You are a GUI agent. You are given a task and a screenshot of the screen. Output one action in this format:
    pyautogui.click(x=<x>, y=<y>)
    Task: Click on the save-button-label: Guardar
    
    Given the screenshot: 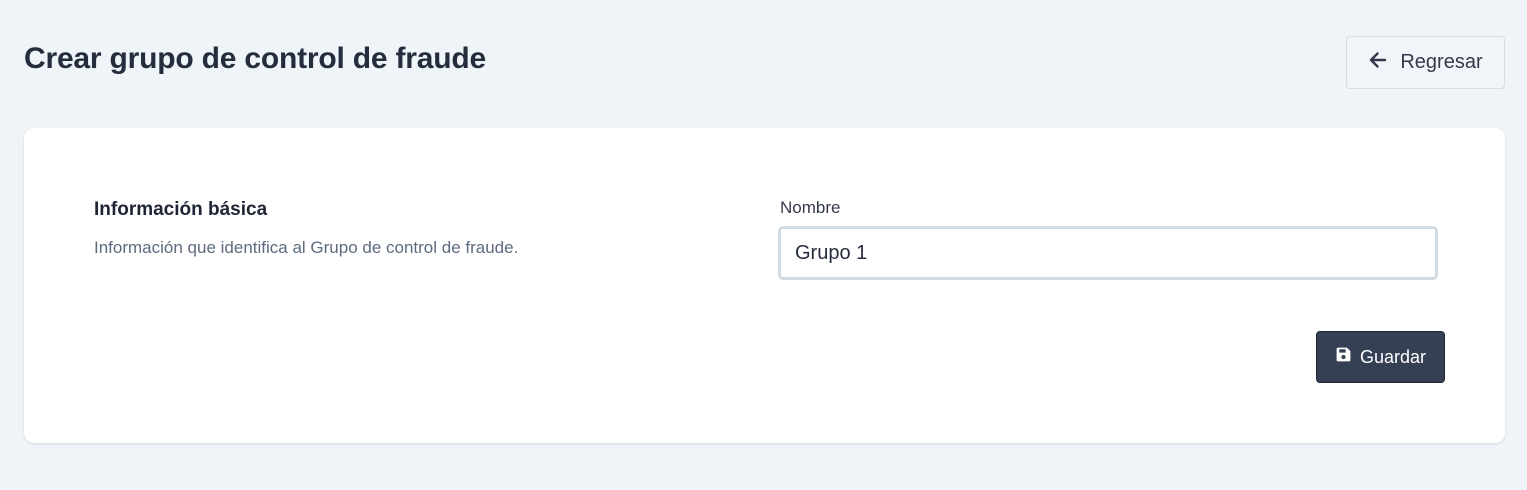 What is the action you would take?
    pyautogui.click(x=1393, y=356)
    